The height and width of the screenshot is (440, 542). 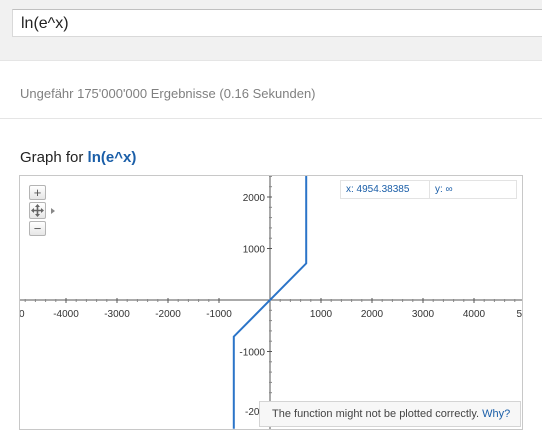 What do you see at coordinates (378, 189) in the screenshot?
I see `readout-x: x: 4954.38385` at bounding box center [378, 189].